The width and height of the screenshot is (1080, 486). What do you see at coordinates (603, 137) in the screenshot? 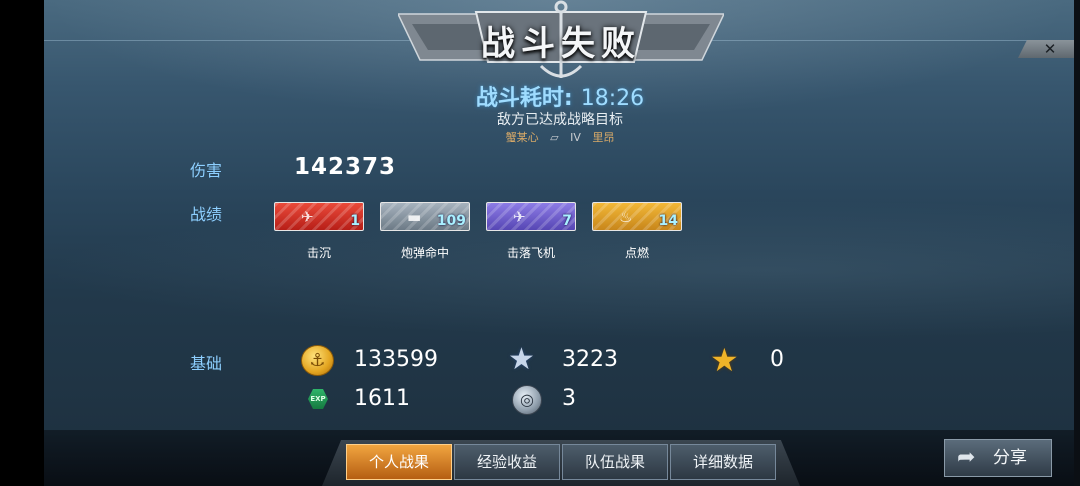
I see `ship-name: 里昂` at bounding box center [603, 137].